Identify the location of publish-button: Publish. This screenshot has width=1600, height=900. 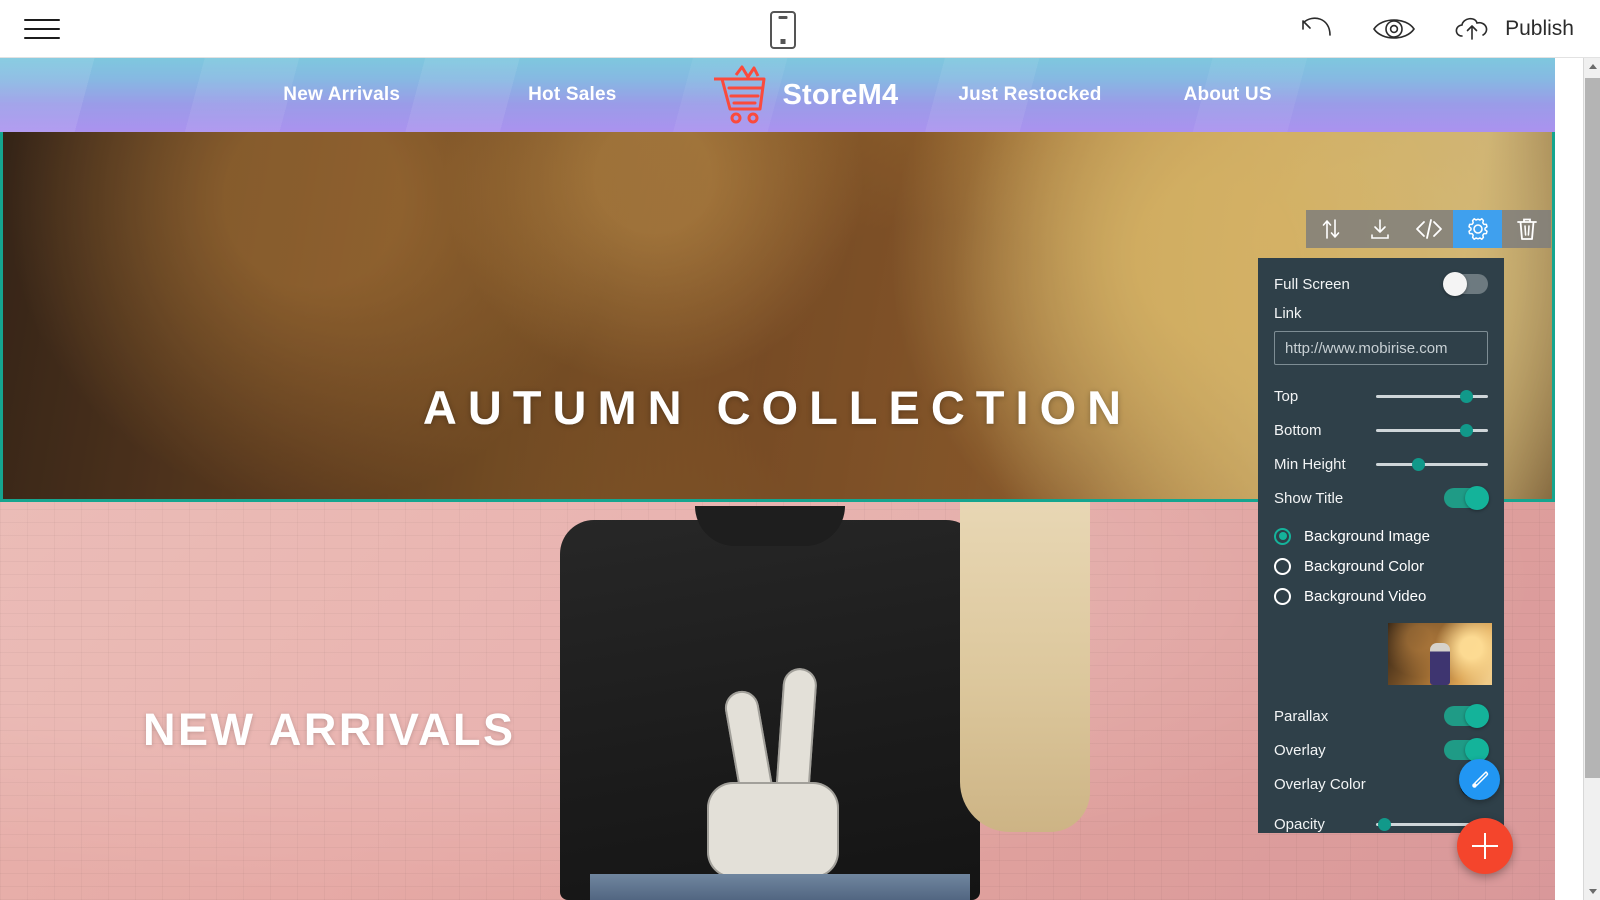
(1512, 29).